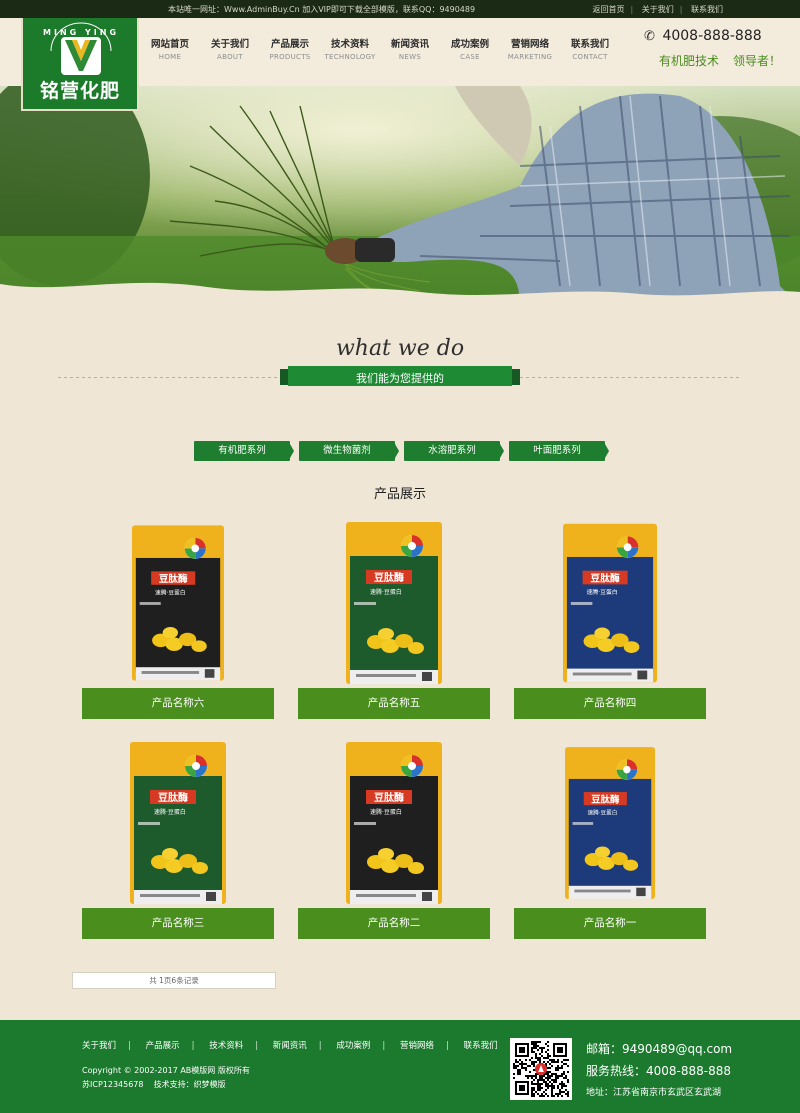 The width and height of the screenshot is (800, 1113). What do you see at coordinates (559, 451) in the screenshot?
I see `category-foliar: 叶面肥系列` at bounding box center [559, 451].